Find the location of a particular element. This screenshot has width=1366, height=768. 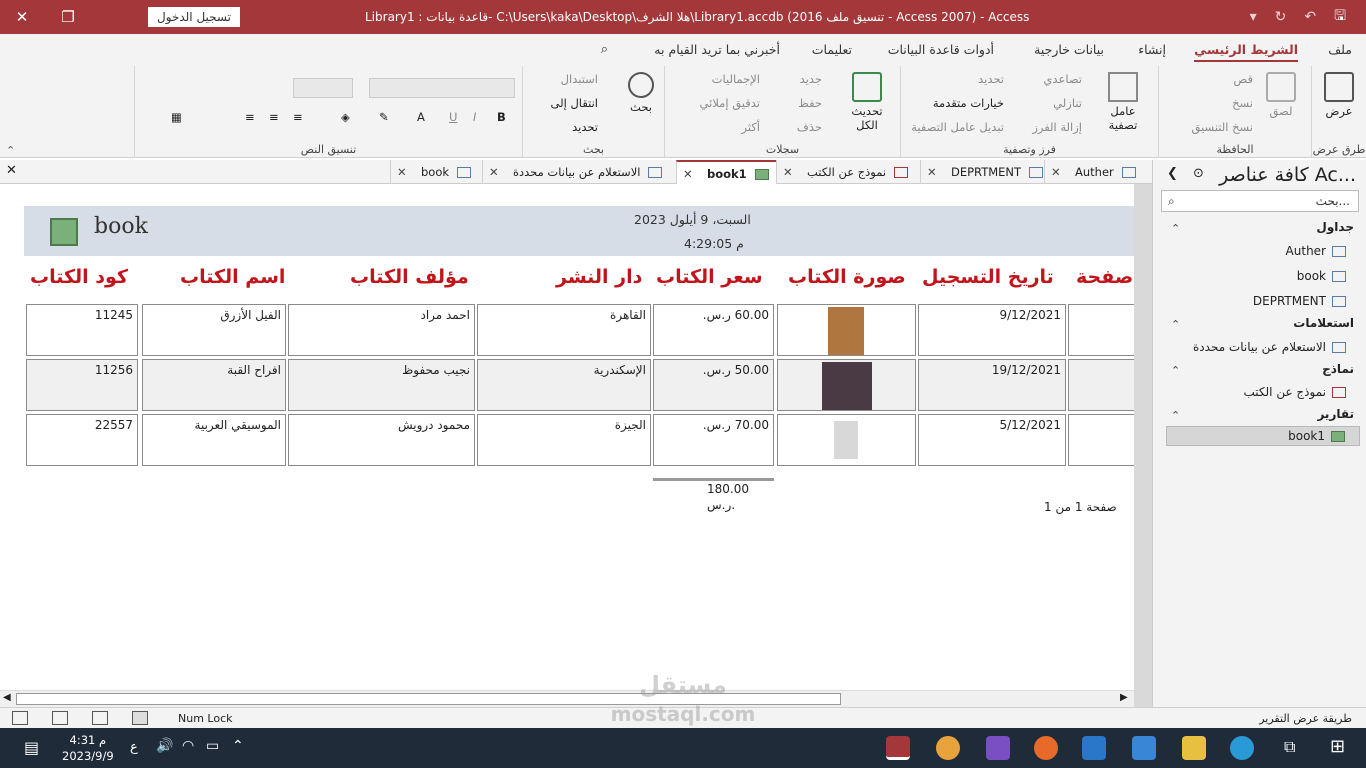

design-view-icon is located at coordinates (140, 718).